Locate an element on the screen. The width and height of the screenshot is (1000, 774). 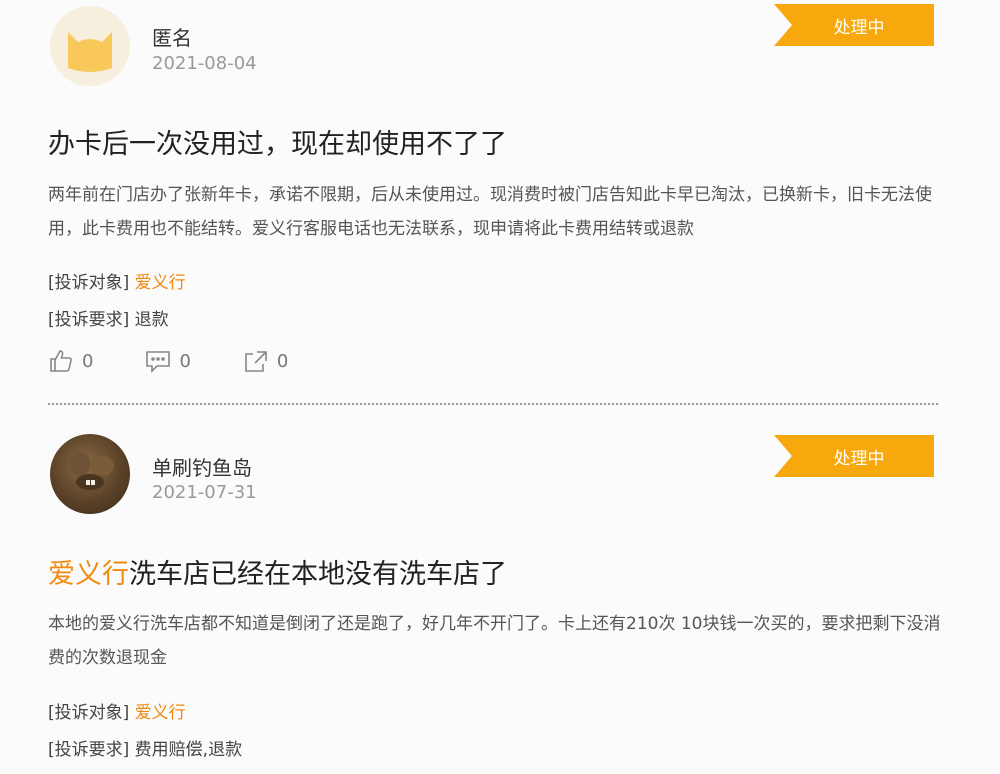
post-date: 2021-08-04 is located at coordinates (204, 63).